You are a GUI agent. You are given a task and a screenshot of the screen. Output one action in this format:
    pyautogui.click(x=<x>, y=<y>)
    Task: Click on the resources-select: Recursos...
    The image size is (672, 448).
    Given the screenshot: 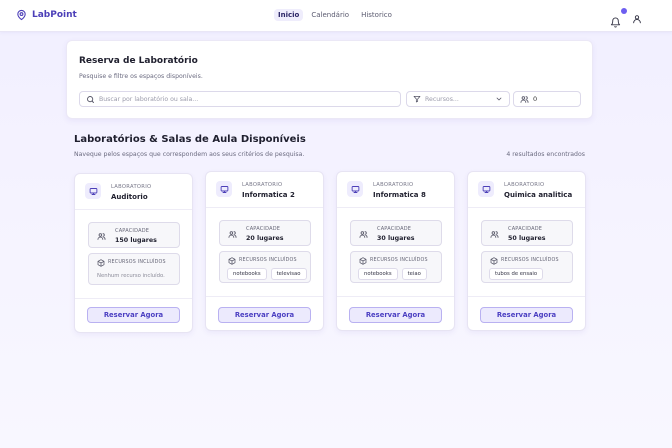 What is the action you would take?
    pyautogui.click(x=458, y=99)
    